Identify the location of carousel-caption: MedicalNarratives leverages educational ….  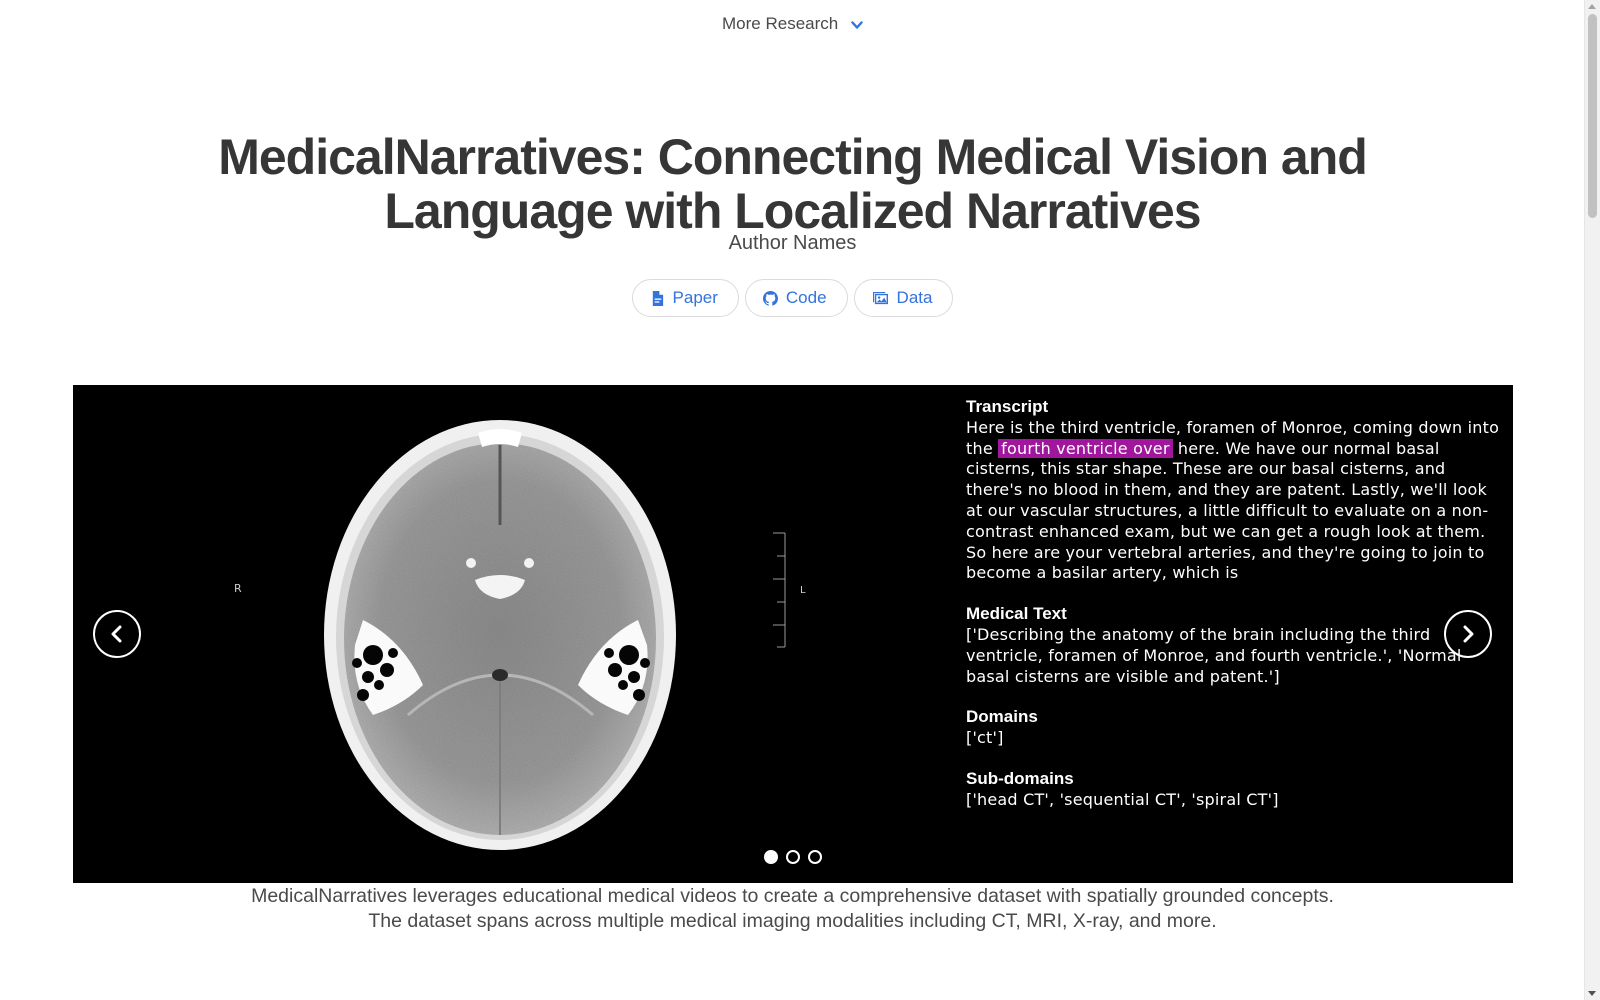
(792, 908).